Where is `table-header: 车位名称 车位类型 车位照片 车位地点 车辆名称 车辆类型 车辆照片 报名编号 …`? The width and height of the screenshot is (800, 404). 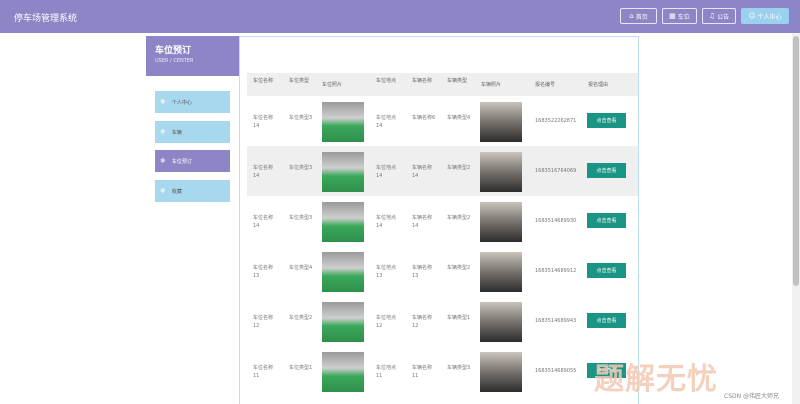 table-header: 车位名称 车位类型 车位照片 车位地点 车辆名称 车辆类型 车辆照片 报名编号 … is located at coordinates (442, 84).